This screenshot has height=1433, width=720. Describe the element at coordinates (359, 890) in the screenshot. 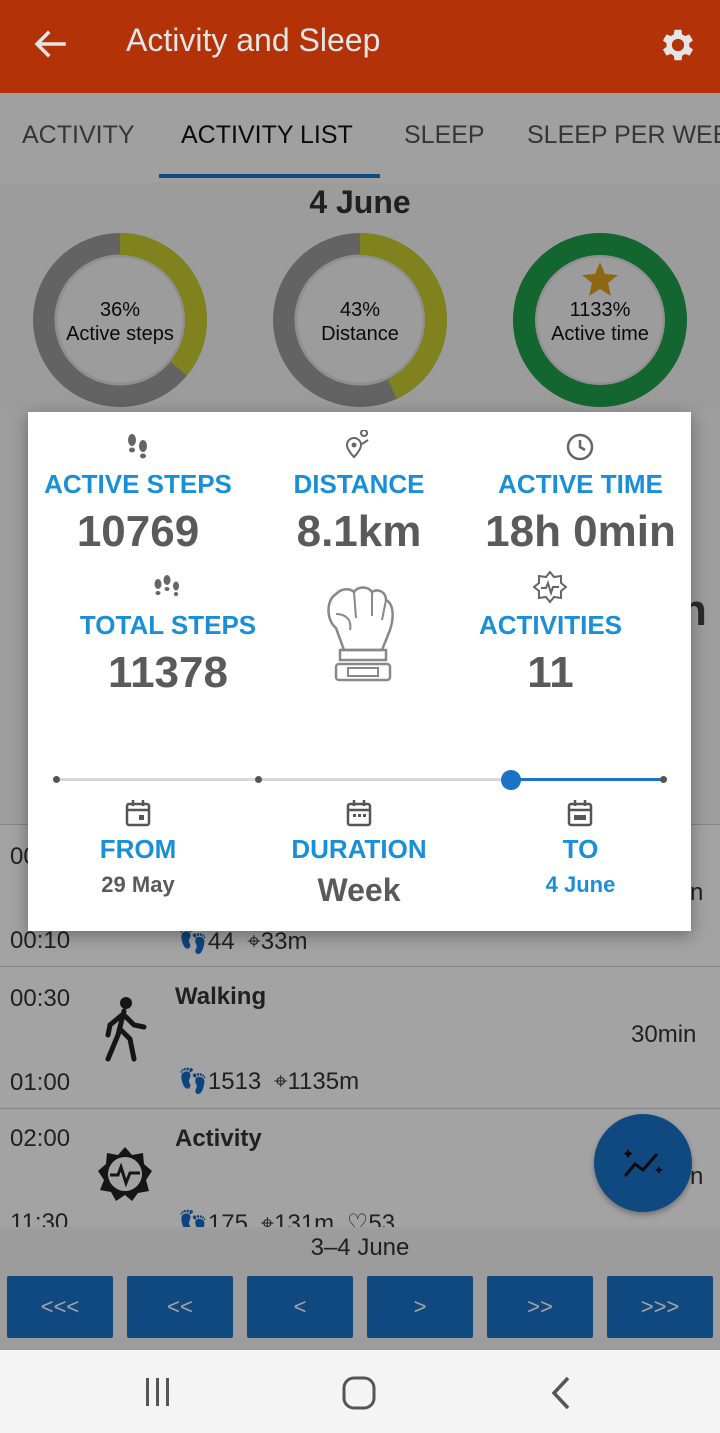

I see `duration-value: Week` at that location.